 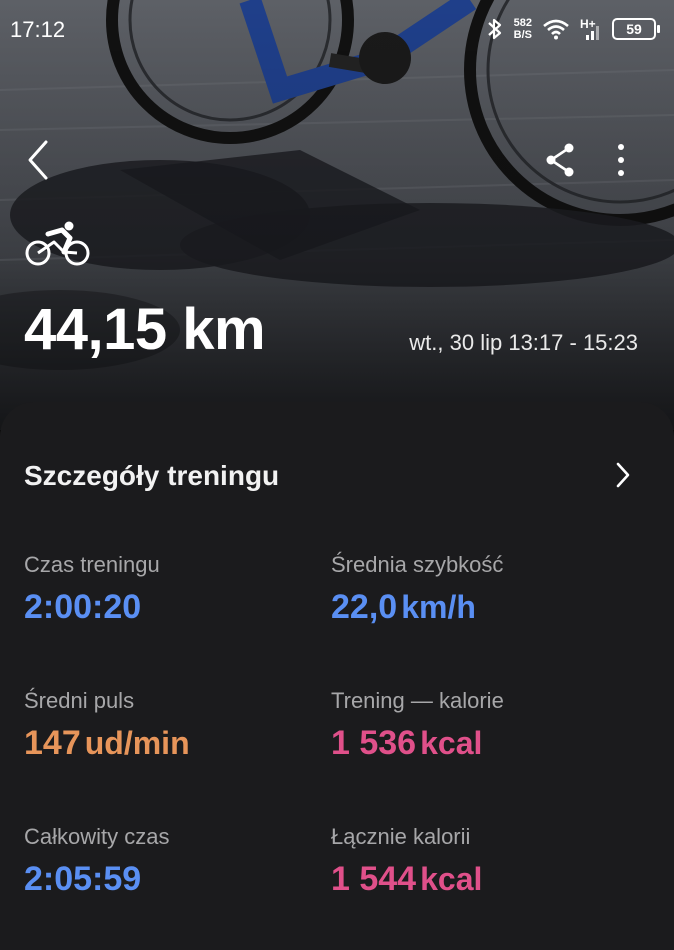 What do you see at coordinates (38, 29) in the screenshot?
I see `status-time: 17:12` at bounding box center [38, 29].